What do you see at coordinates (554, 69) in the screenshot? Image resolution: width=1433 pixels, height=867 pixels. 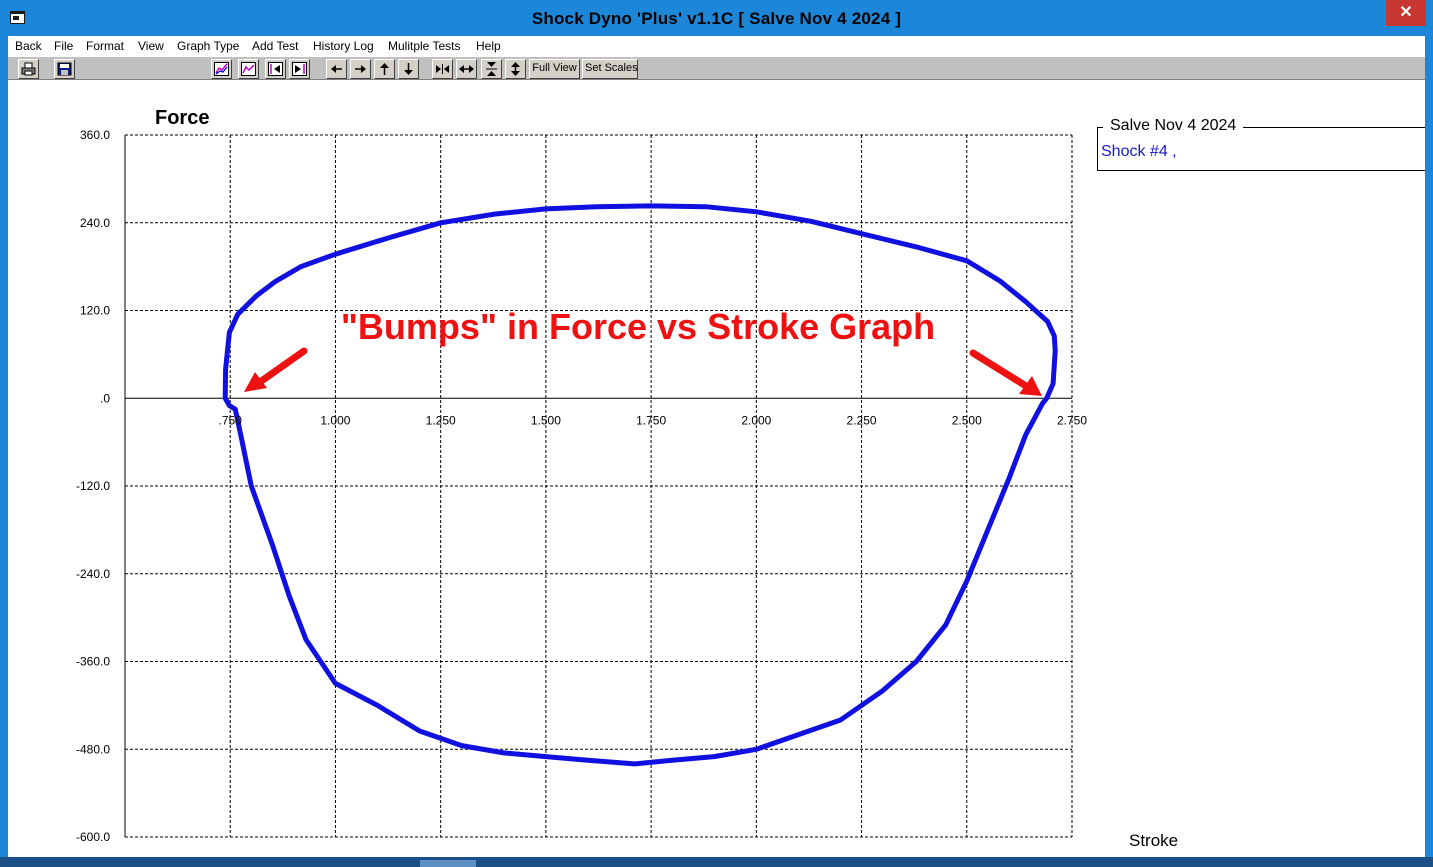 I see `full-view-button: Full View` at bounding box center [554, 69].